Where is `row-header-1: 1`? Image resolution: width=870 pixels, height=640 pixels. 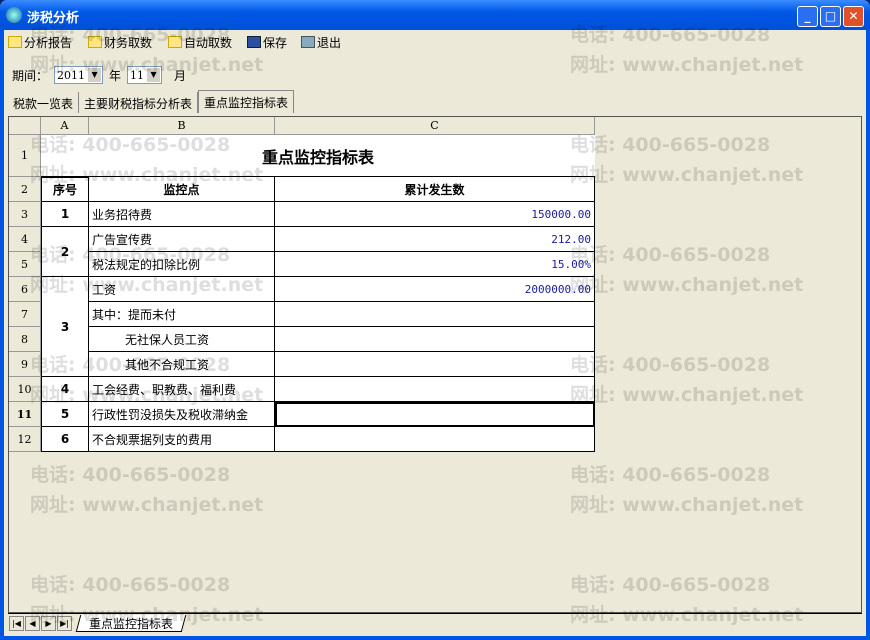
row-header-1: 1 is located at coordinates (25, 156).